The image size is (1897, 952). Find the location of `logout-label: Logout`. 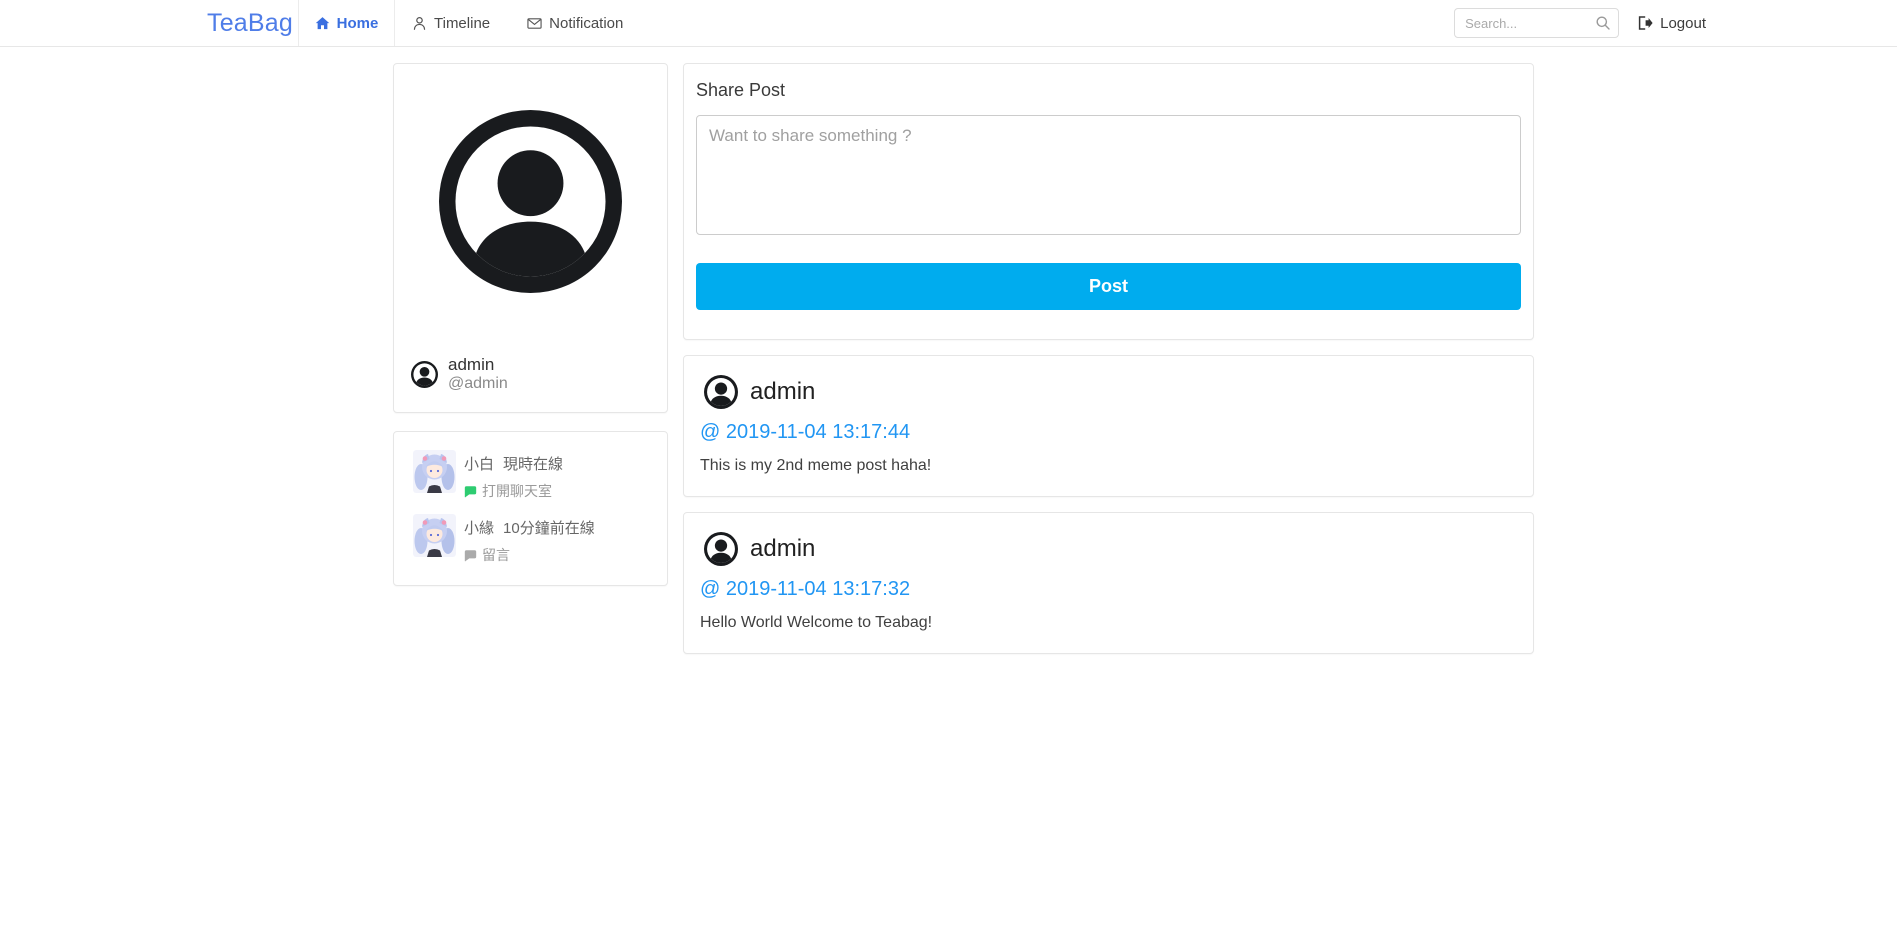

logout-label: Logout is located at coordinates (1683, 23).